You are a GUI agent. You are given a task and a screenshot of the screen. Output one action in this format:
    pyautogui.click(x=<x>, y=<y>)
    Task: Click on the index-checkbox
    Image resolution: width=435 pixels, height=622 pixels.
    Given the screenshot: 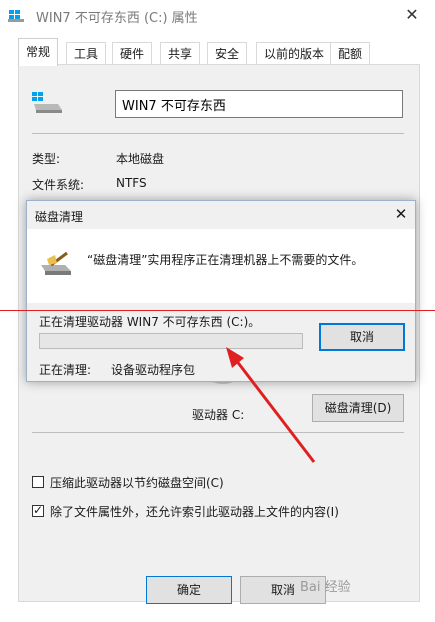 What is the action you would take?
    pyautogui.click(x=38, y=510)
    